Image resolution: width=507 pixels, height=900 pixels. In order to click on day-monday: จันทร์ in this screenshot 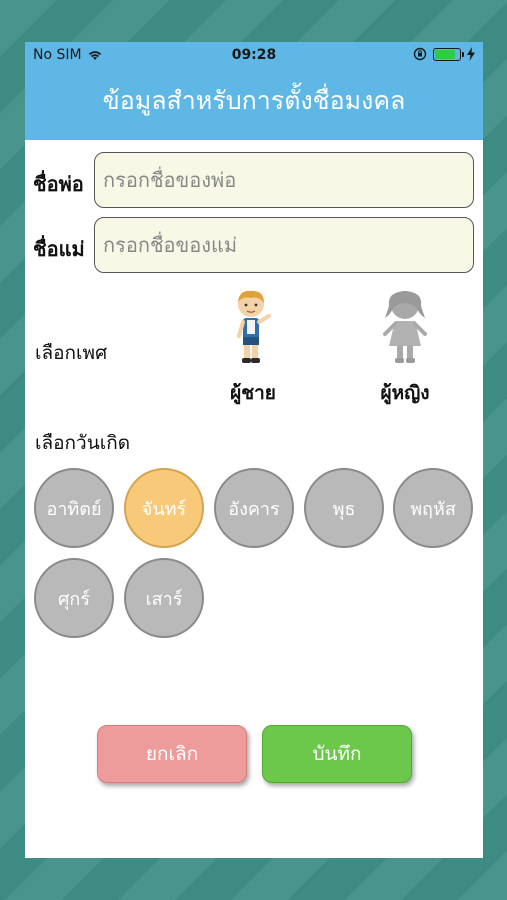, I will do `click(164, 508)`.